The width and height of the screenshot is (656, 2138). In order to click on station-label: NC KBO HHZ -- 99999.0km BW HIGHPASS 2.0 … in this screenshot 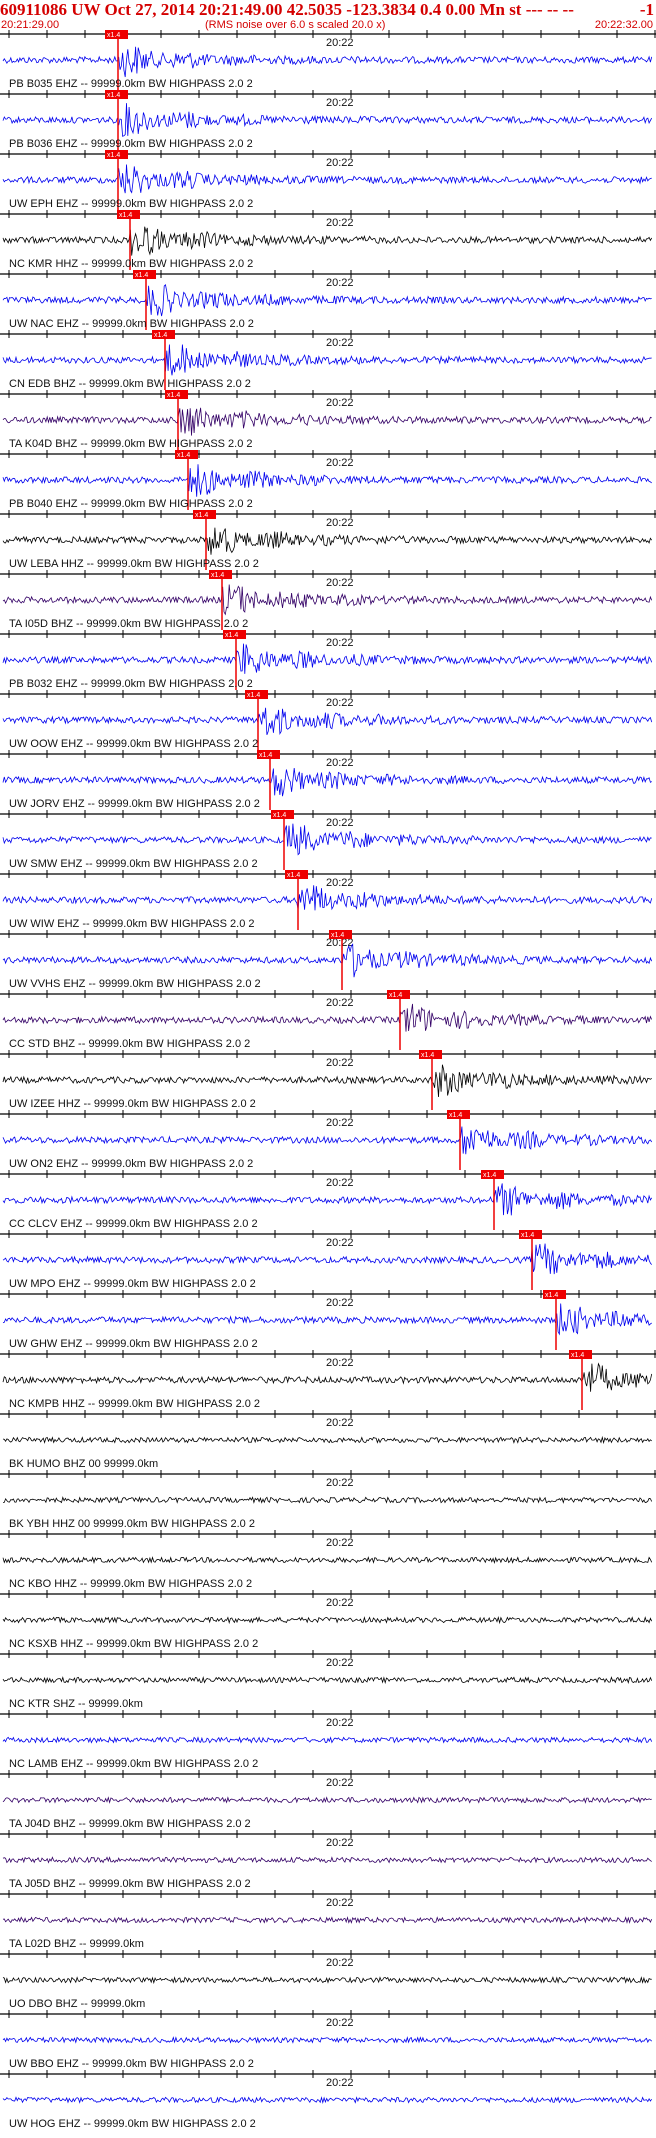, I will do `click(130, 1584)`.